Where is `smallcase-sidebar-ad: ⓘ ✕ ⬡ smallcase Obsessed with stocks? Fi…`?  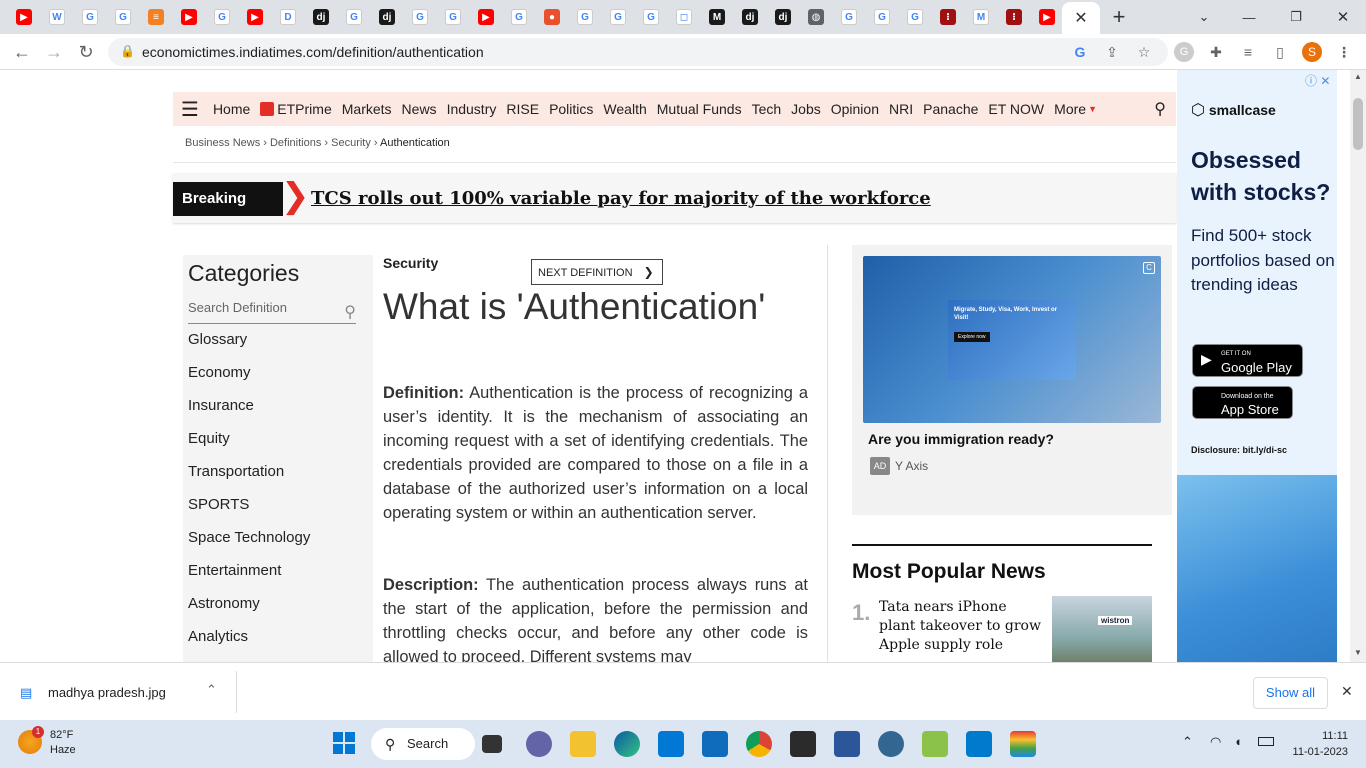 smallcase-sidebar-ad: ⓘ ✕ ⬡ smallcase Obsessed with stocks? Fi… is located at coordinates (1257, 366).